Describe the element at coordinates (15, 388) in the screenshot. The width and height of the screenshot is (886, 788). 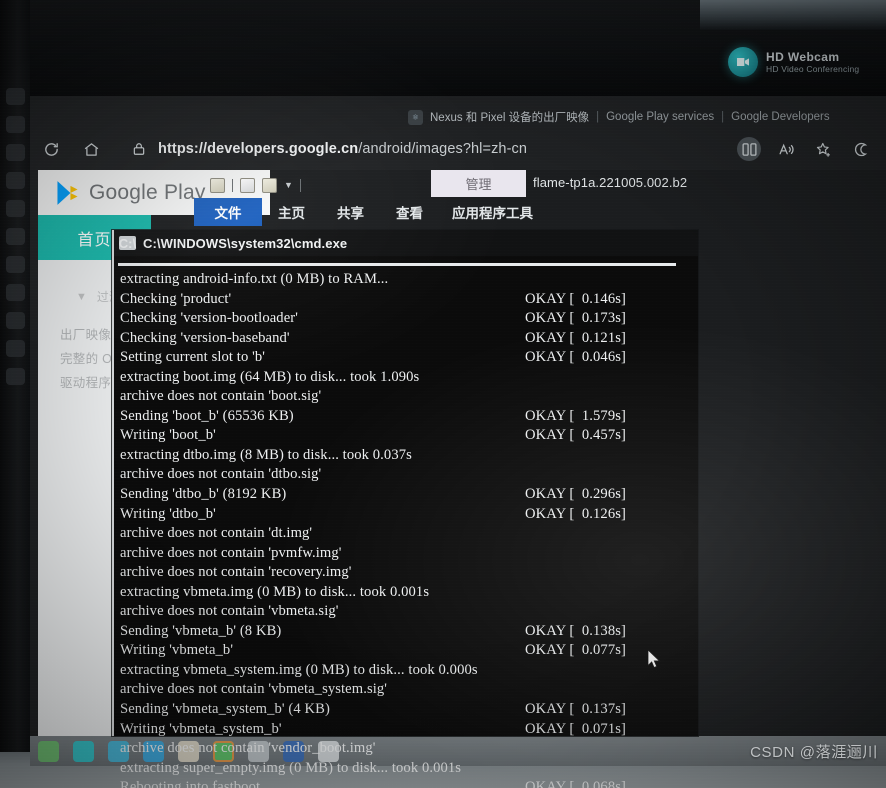
I see `desktop-dock-strip` at that location.